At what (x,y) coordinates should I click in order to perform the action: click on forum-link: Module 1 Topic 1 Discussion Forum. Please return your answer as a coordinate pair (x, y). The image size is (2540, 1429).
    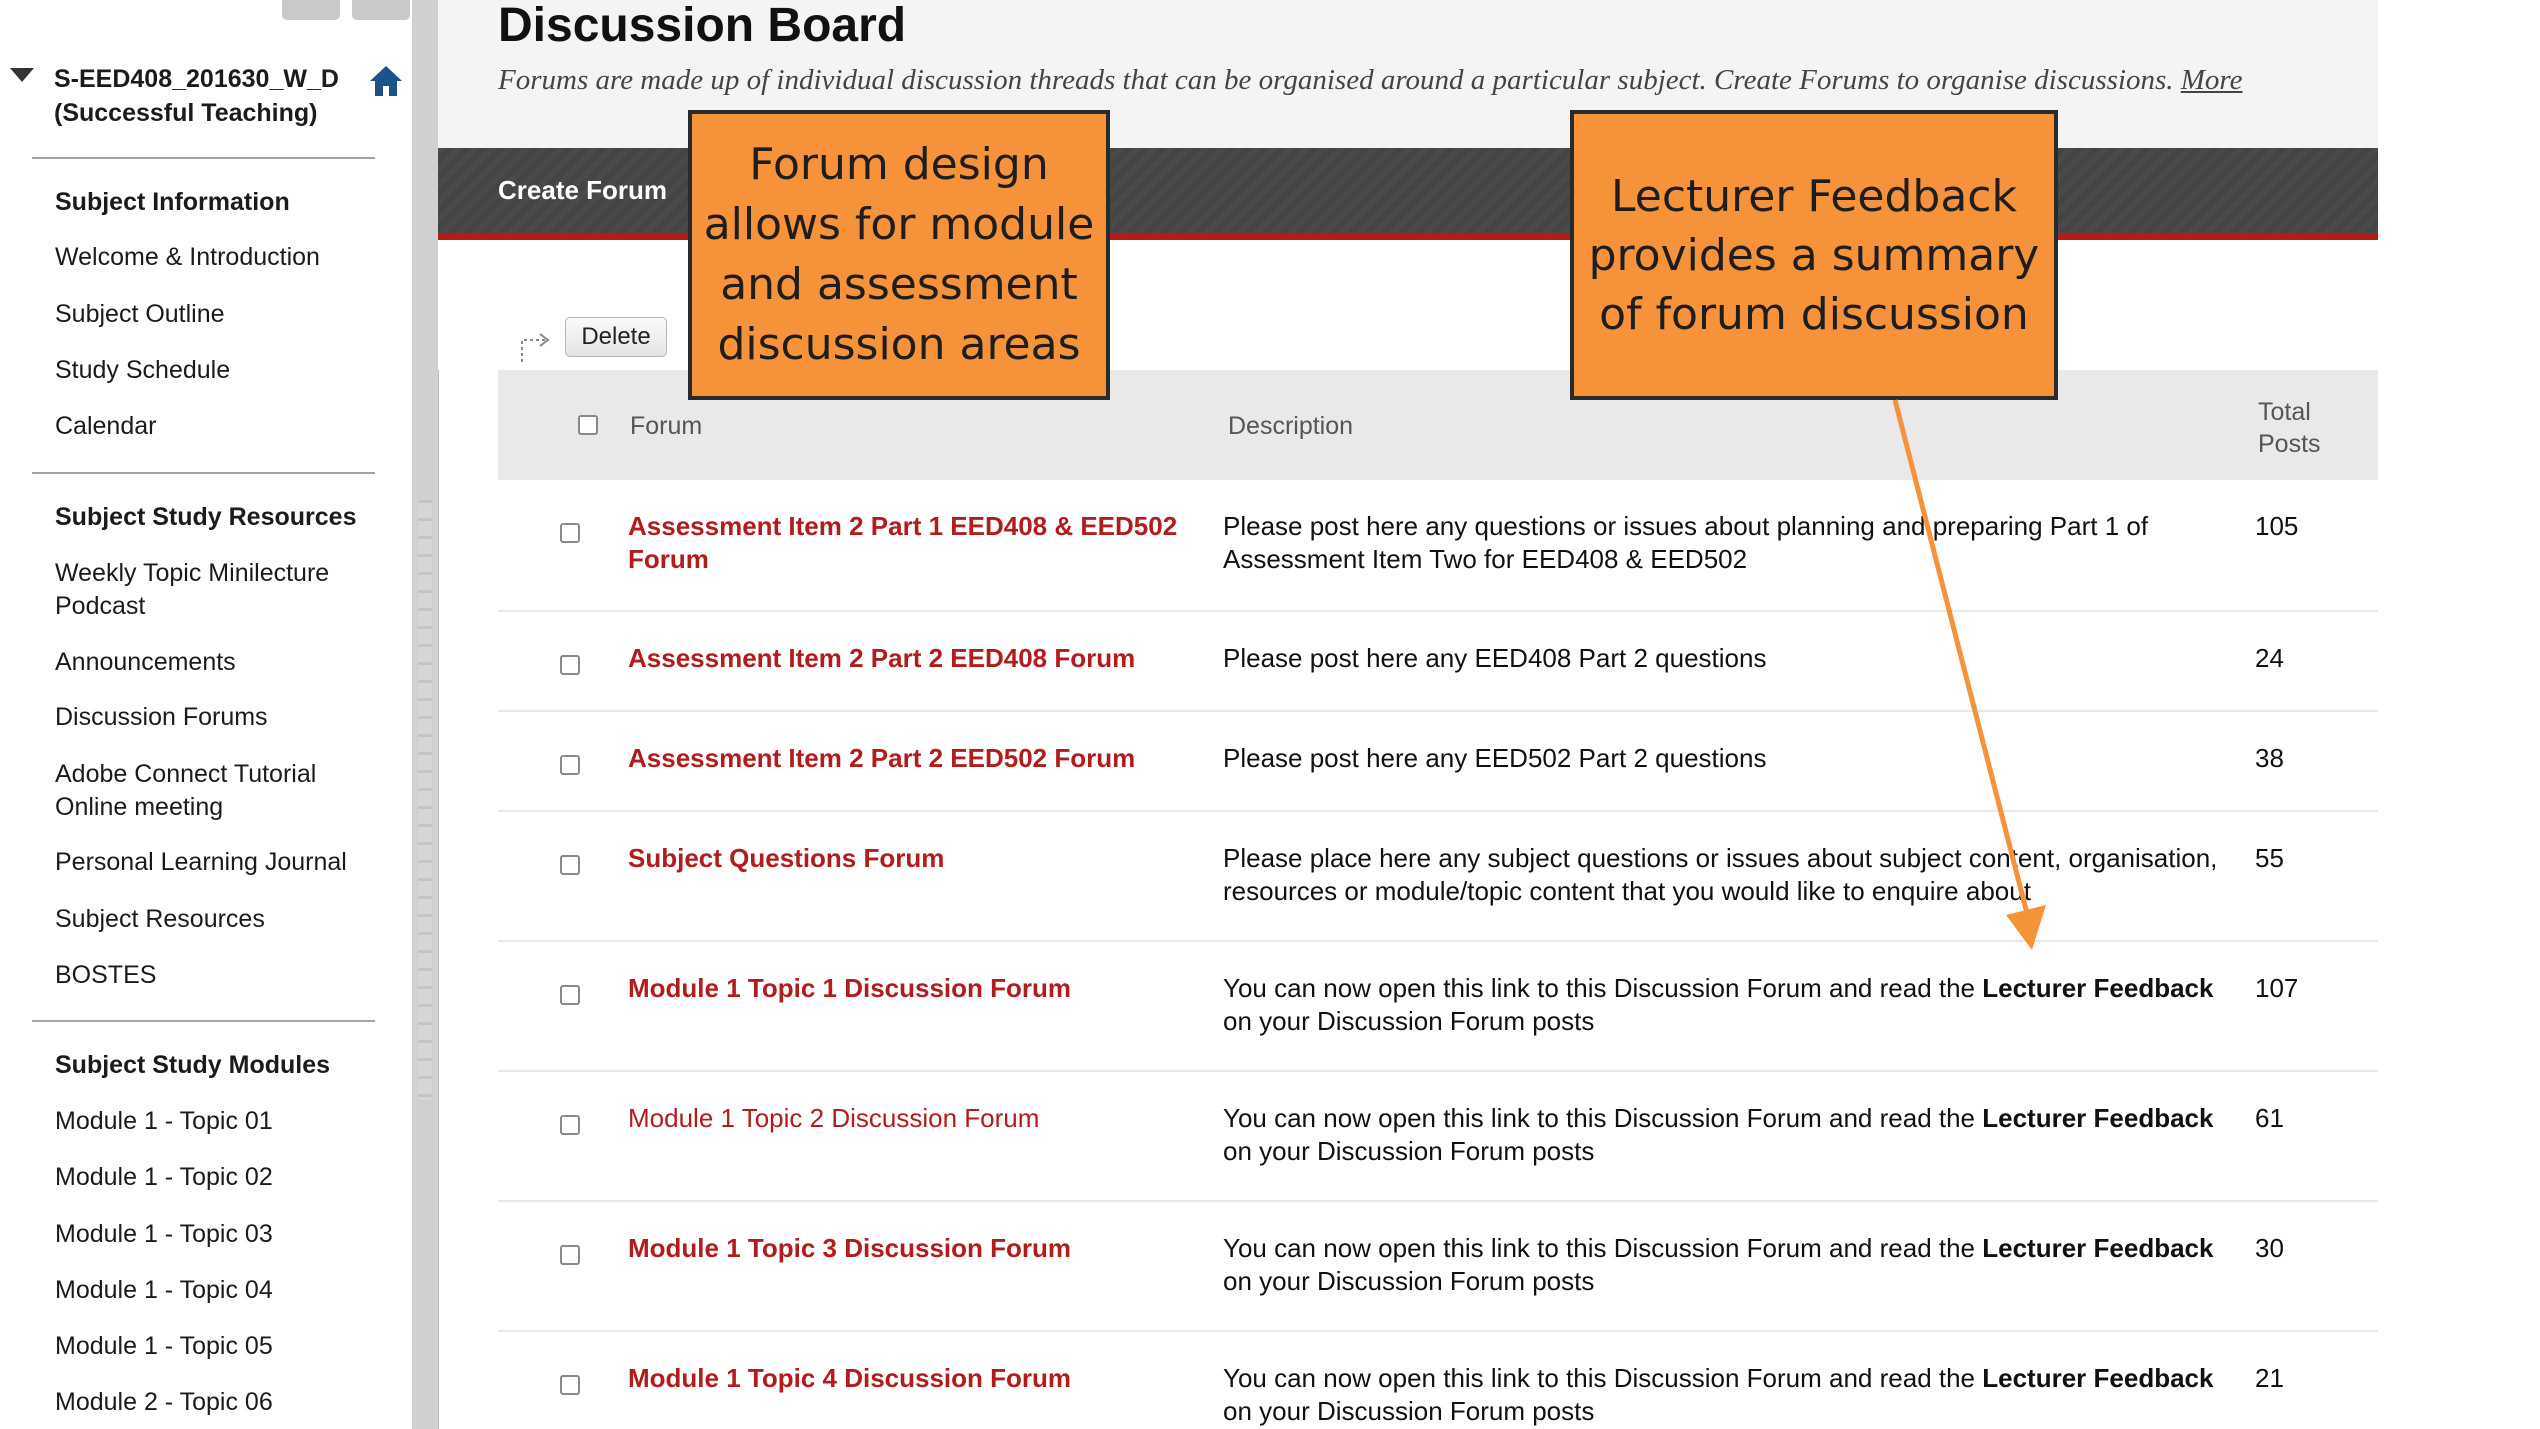
    Looking at the image, I should click on (908, 988).